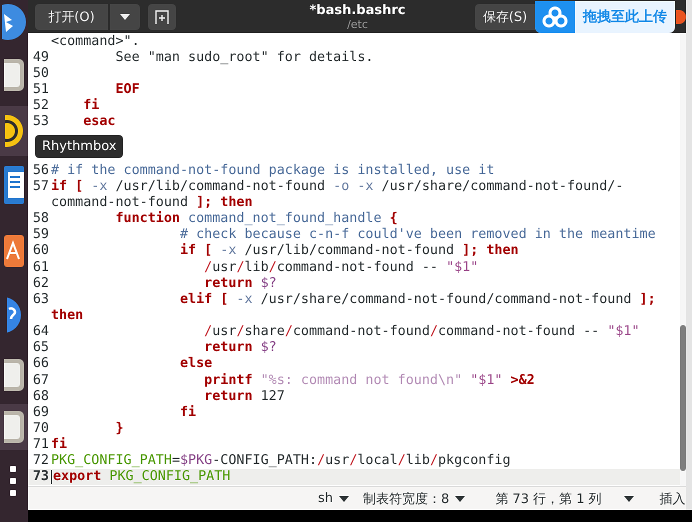  What do you see at coordinates (334, 498) in the screenshot?
I see `language-dropdown: sh` at bounding box center [334, 498].